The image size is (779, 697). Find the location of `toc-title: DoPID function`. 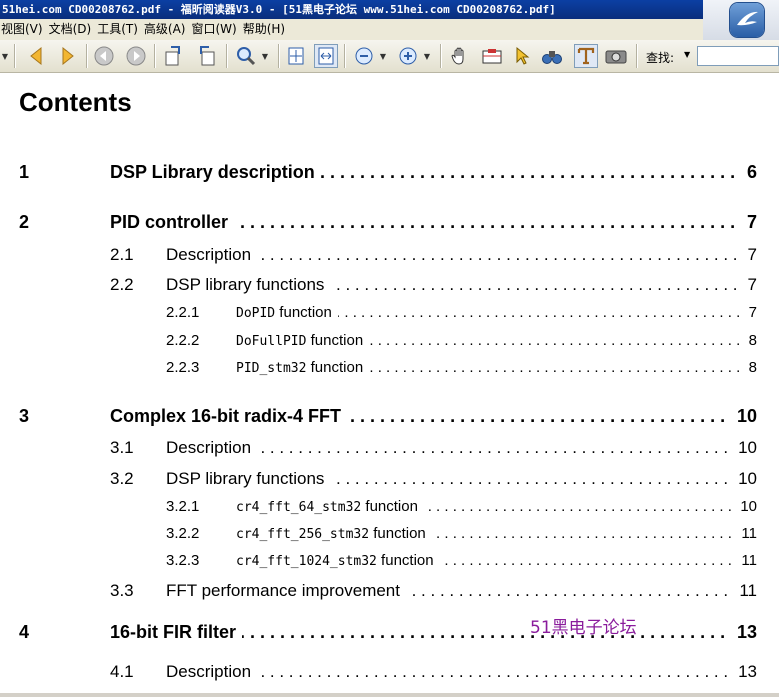

toc-title: DoPID function is located at coordinates (287, 312).